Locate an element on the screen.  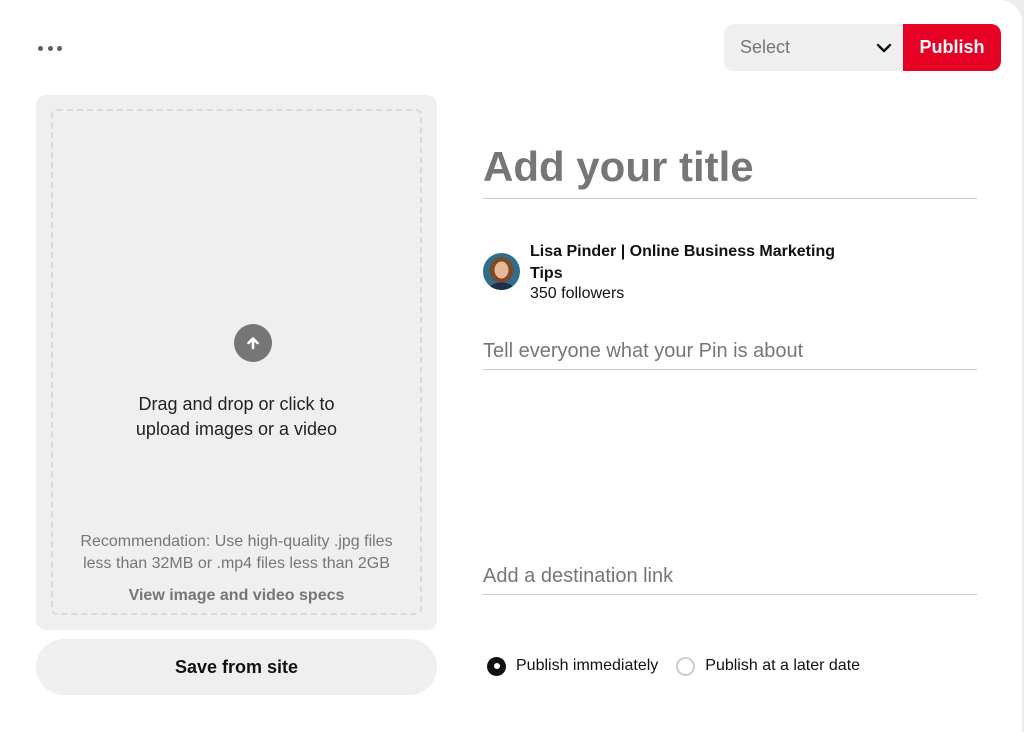
pin-description-input is located at coordinates (730, 352).